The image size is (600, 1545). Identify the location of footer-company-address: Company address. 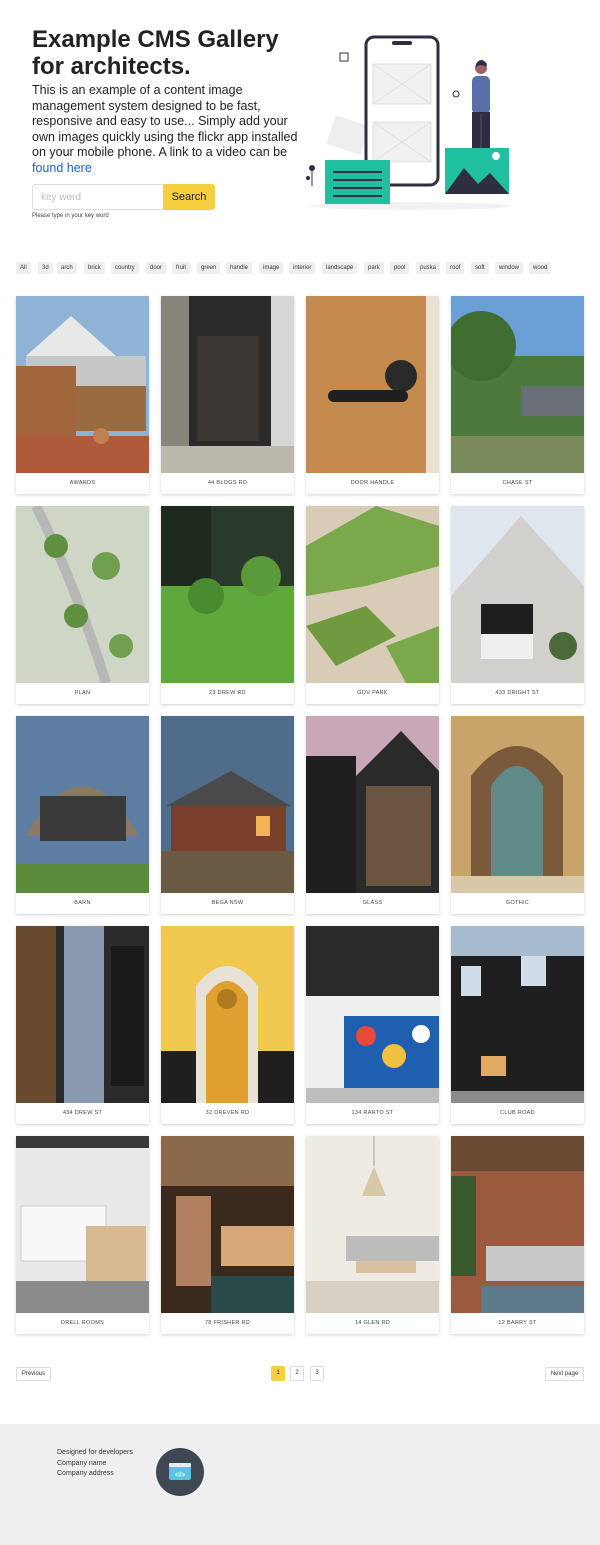
(85, 1473).